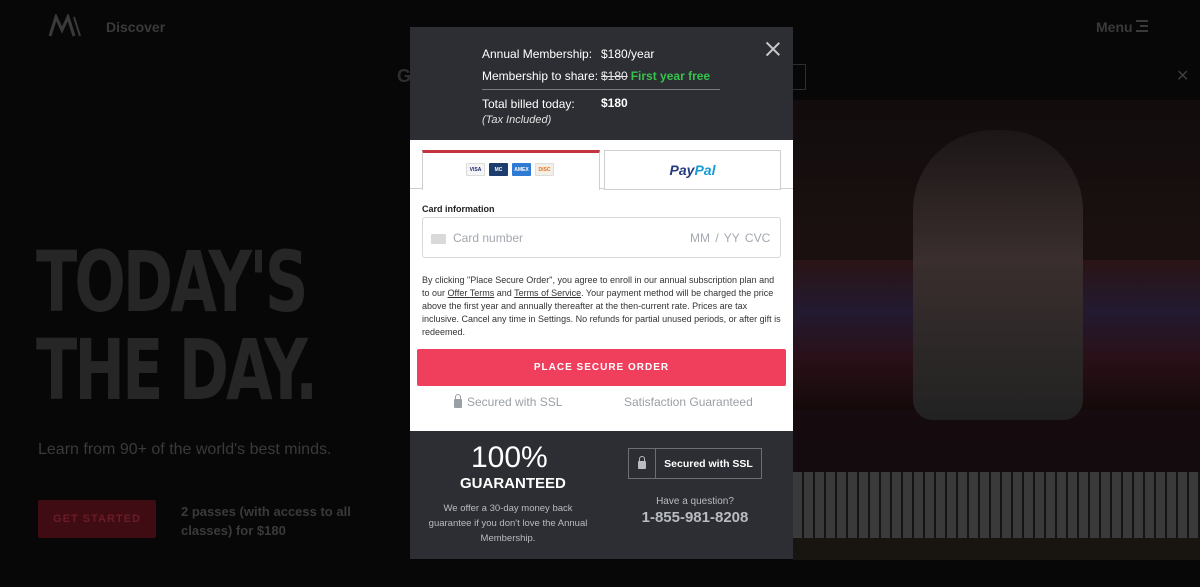 The image size is (1200, 587). What do you see at coordinates (1114, 27) in the screenshot?
I see `nav-menu: Menu` at bounding box center [1114, 27].